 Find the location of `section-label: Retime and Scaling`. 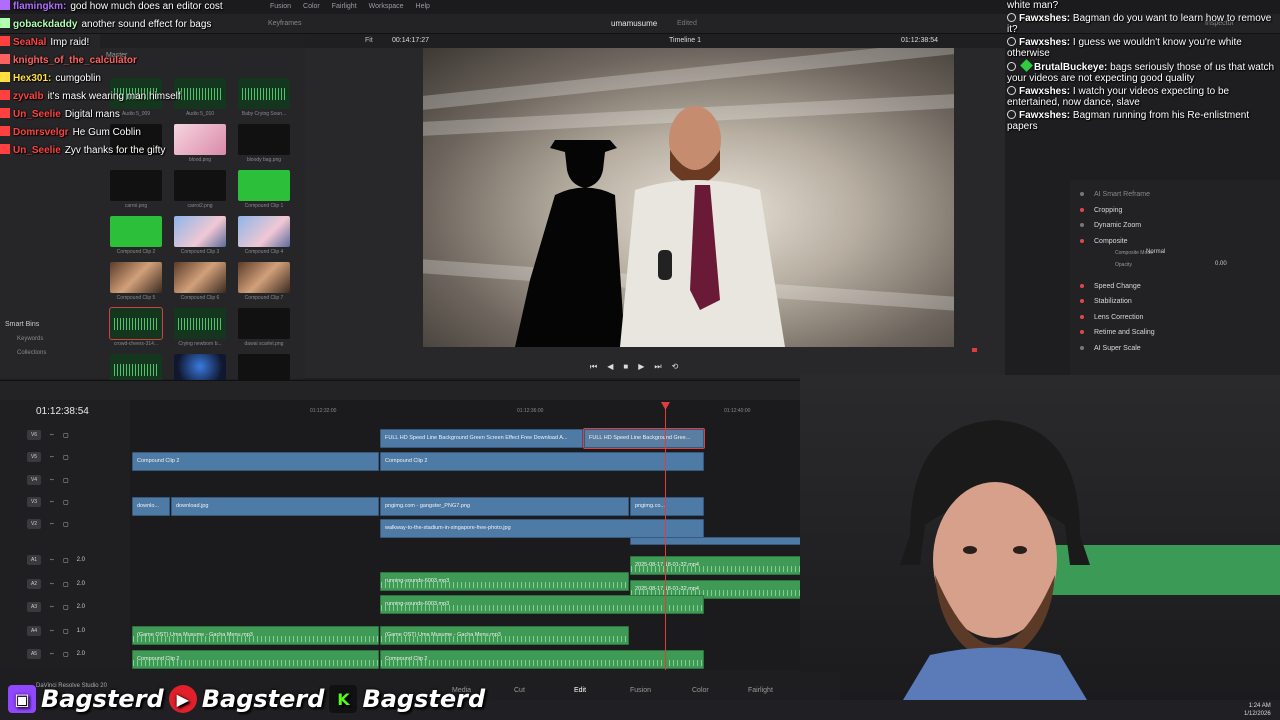

section-label: Retime and Scaling is located at coordinates (1124, 332).